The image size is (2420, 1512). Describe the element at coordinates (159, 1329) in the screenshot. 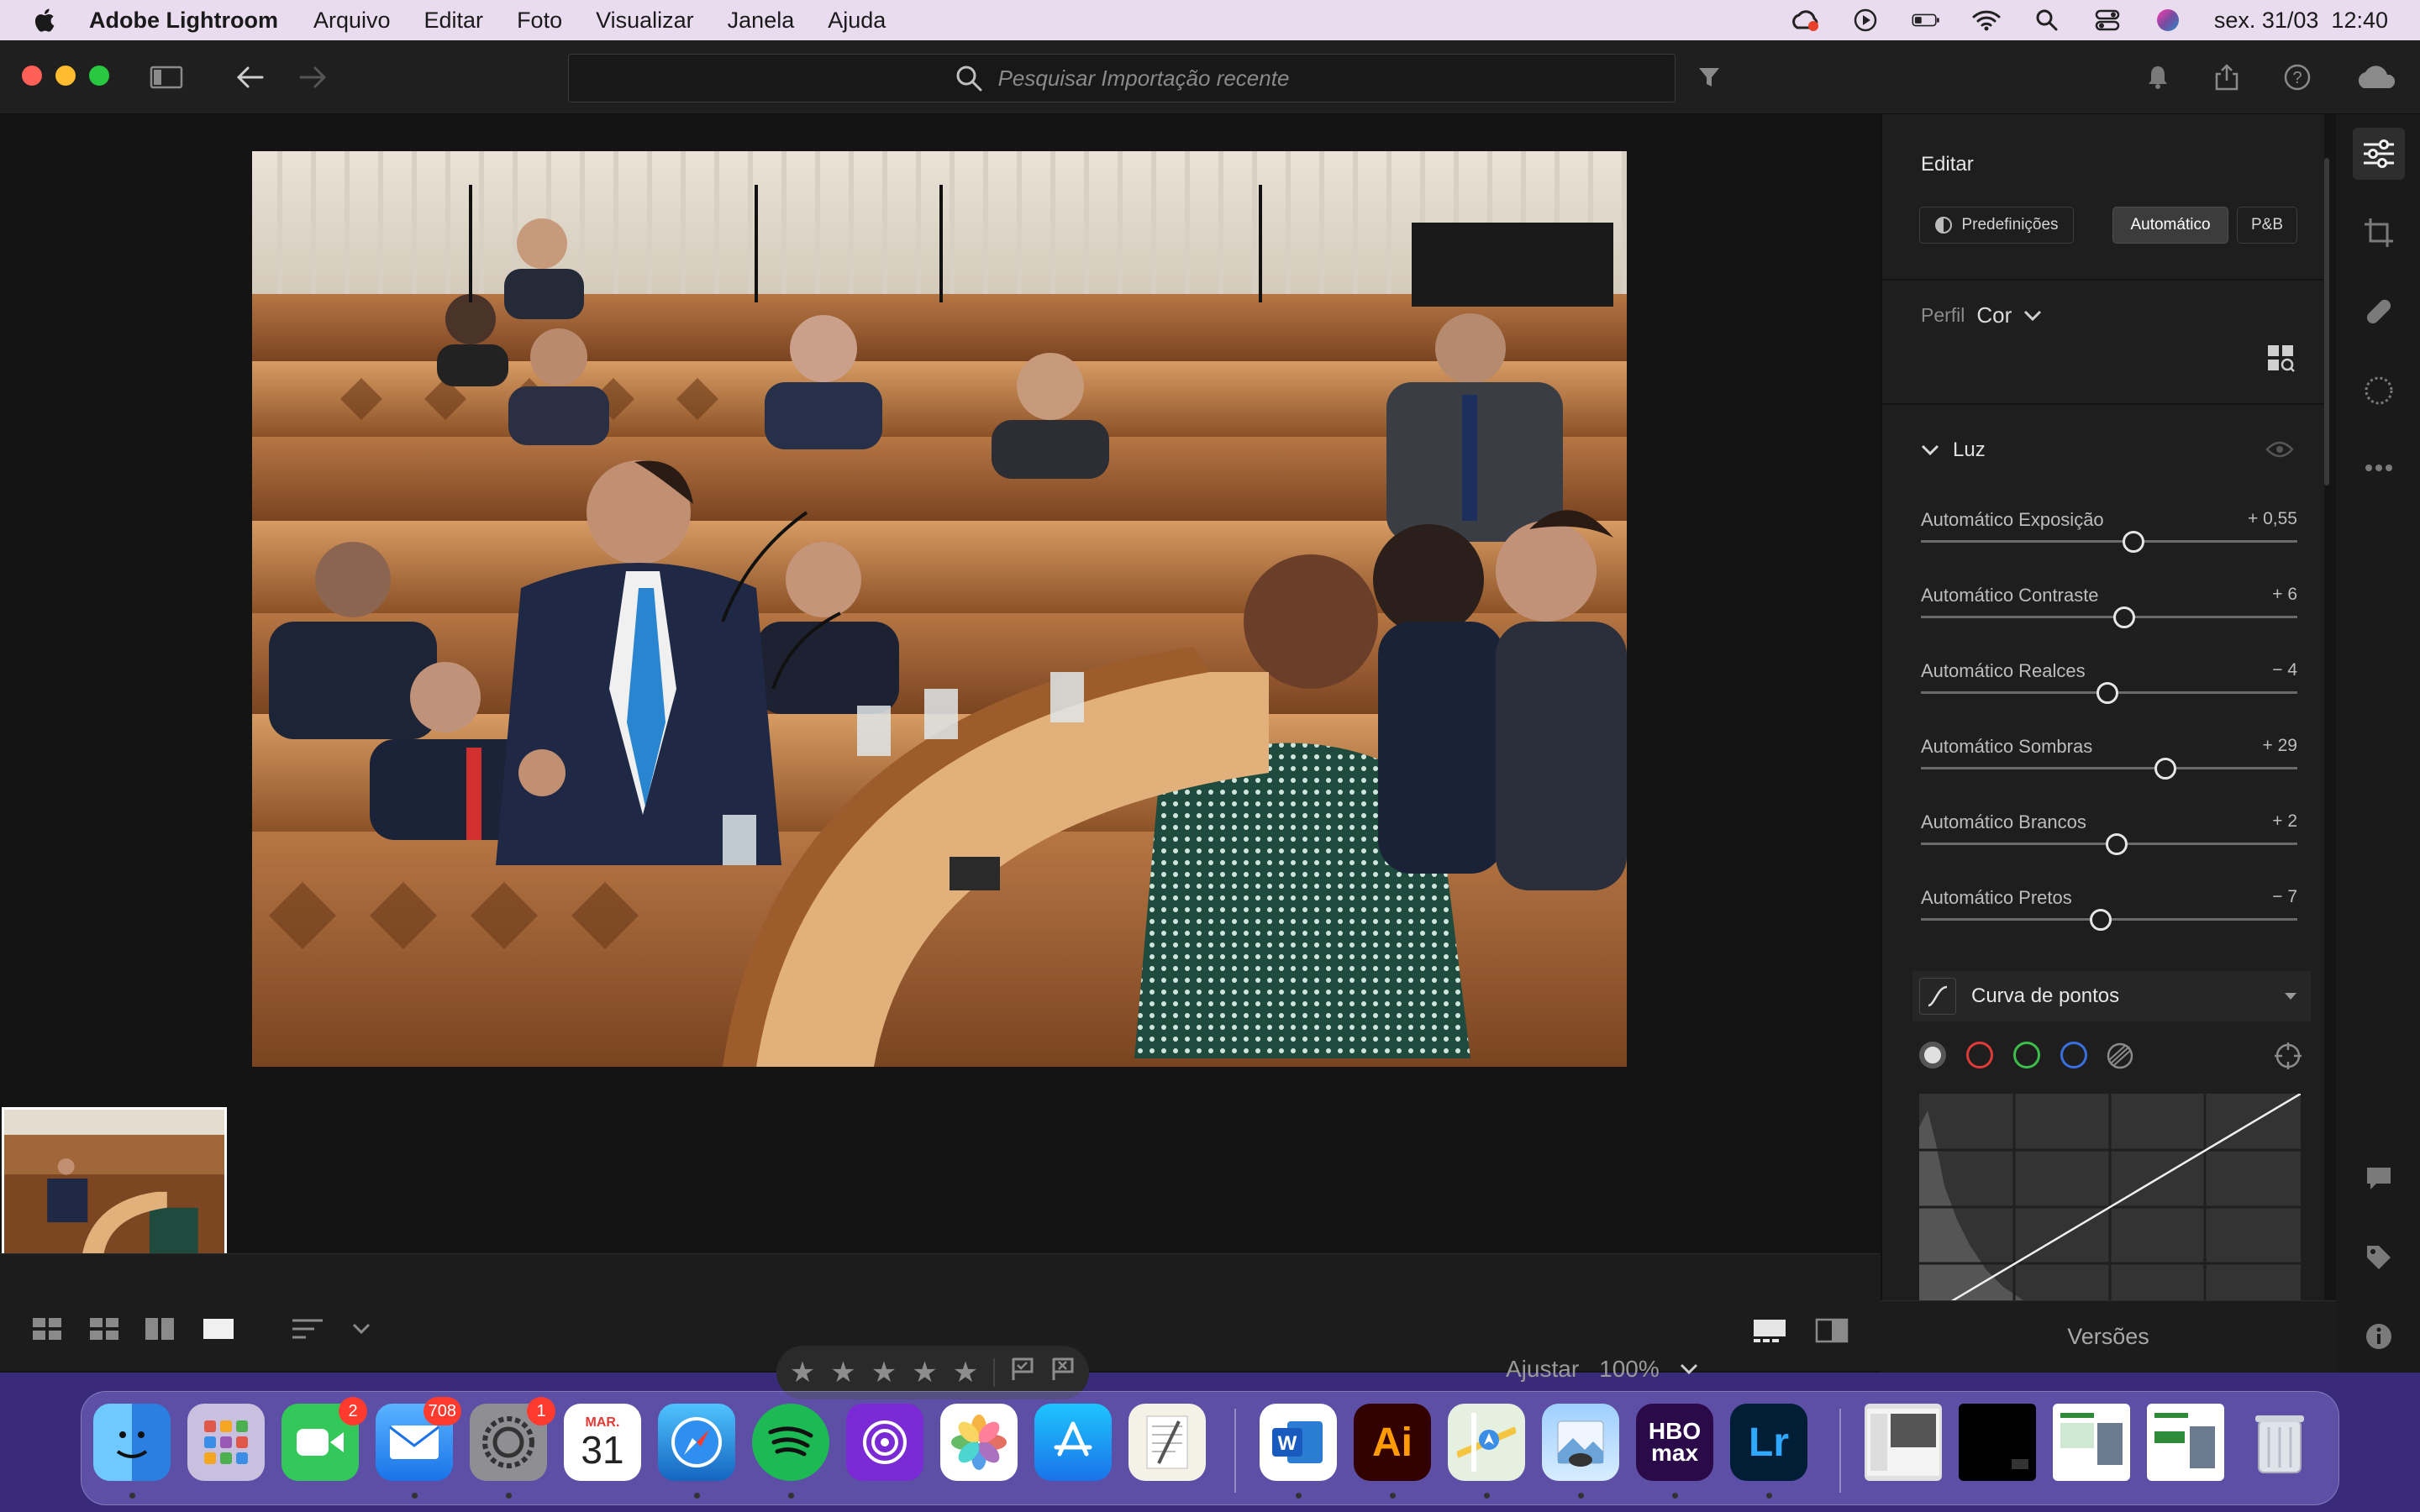

I see `detail-view-icon` at that location.